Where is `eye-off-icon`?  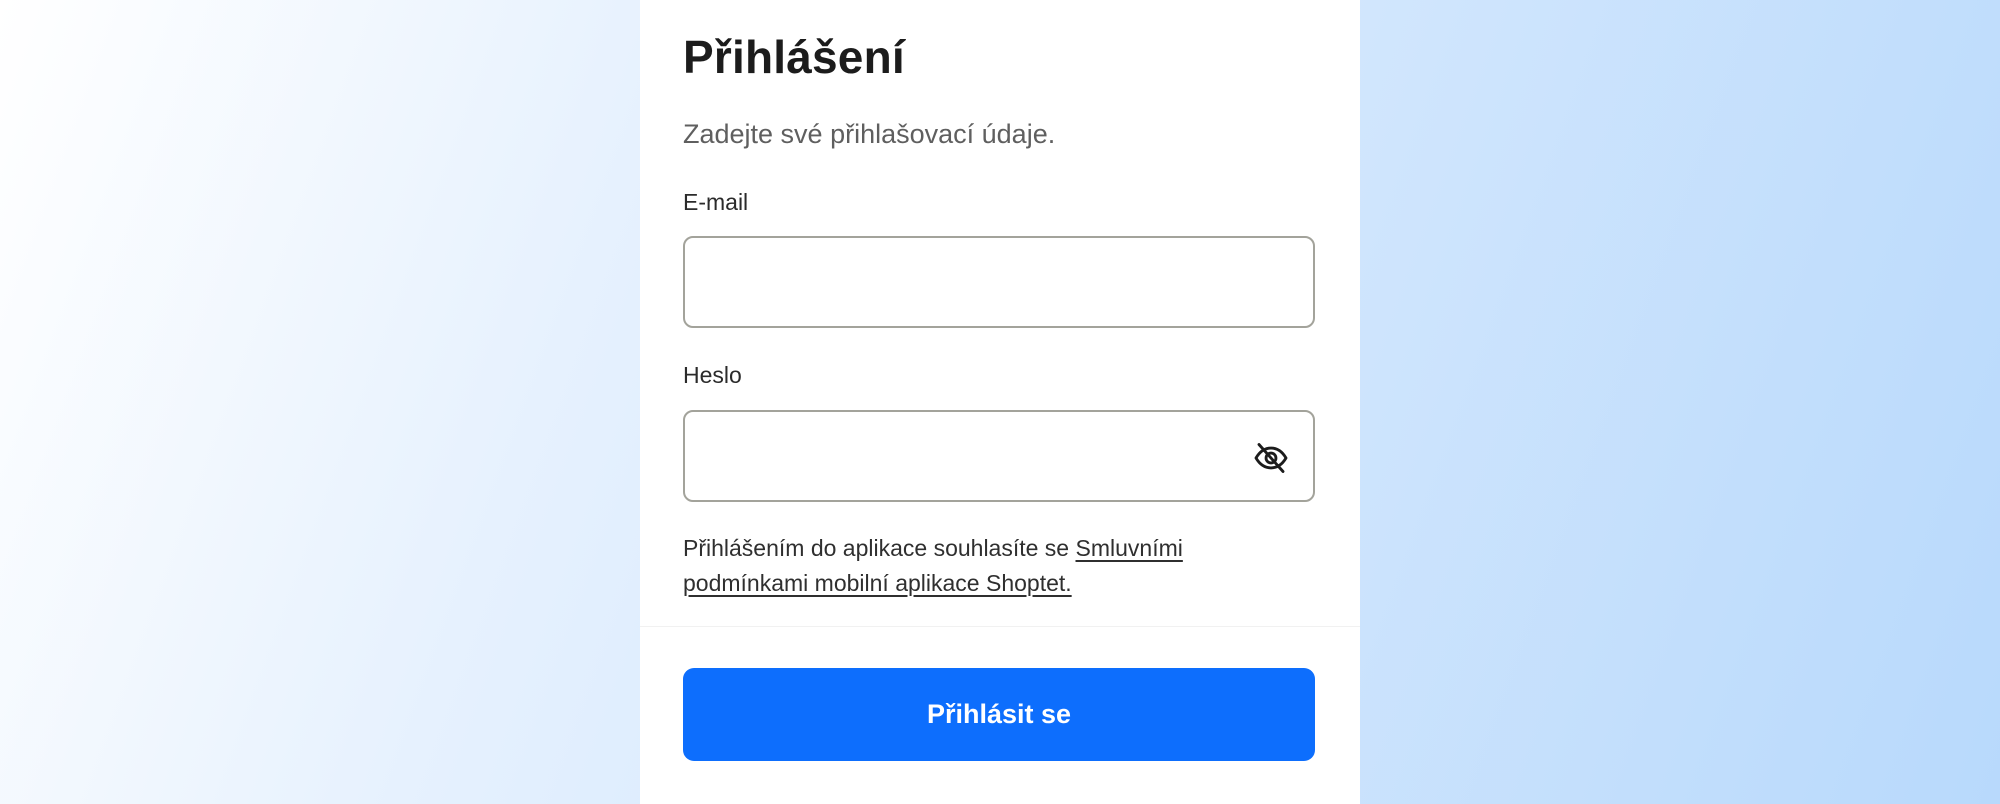
eye-off-icon is located at coordinates (1271, 458).